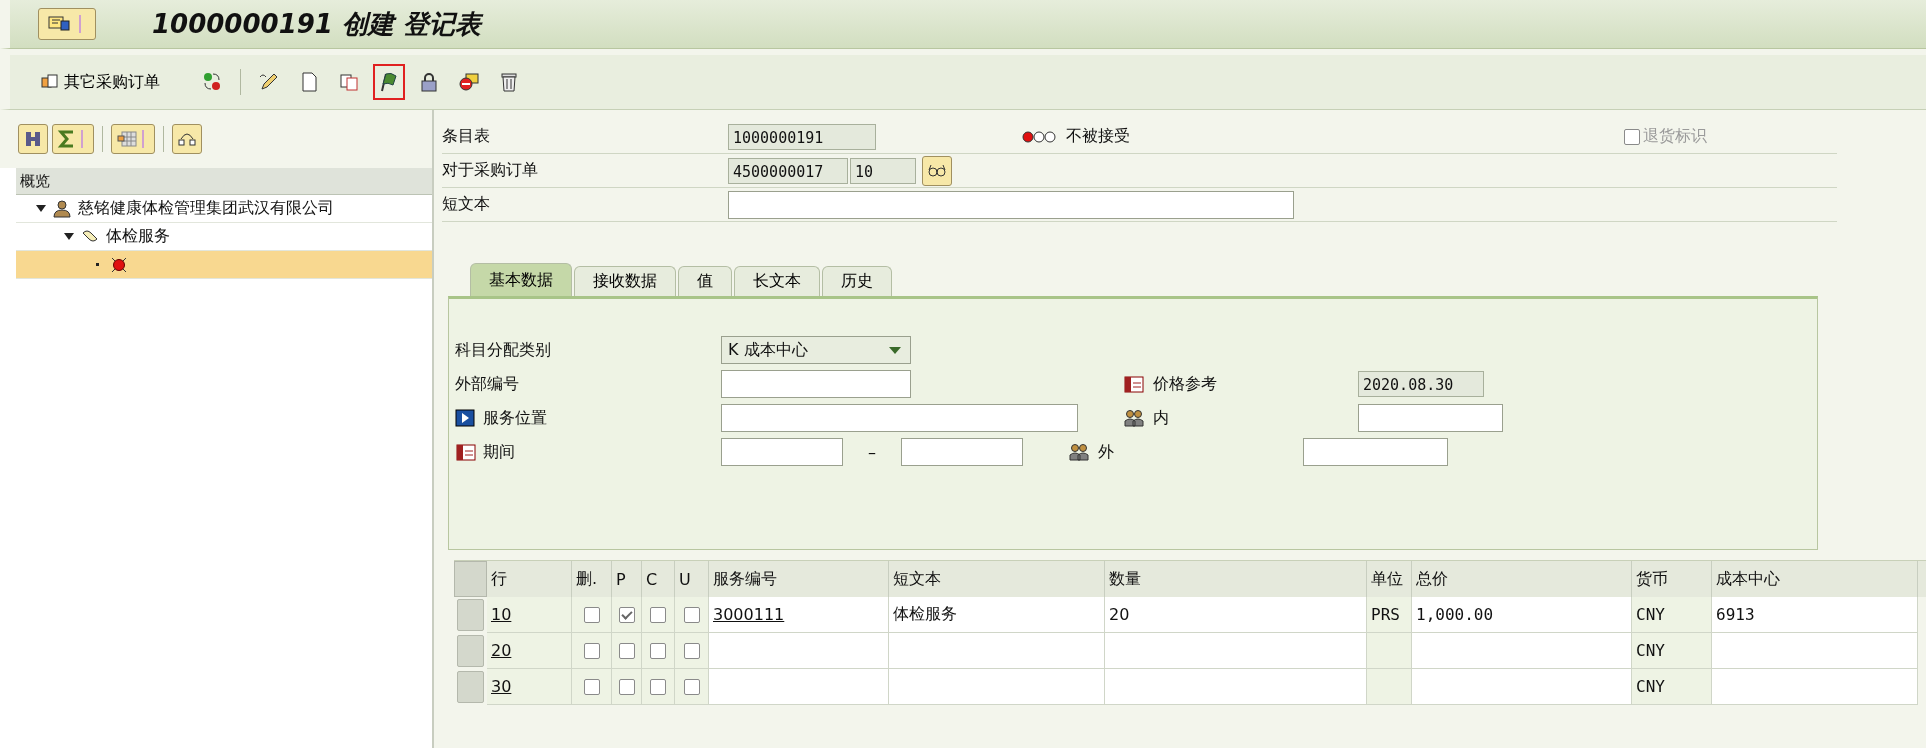  What do you see at coordinates (470, 579) in the screenshot?
I see `table-corner` at bounding box center [470, 579].